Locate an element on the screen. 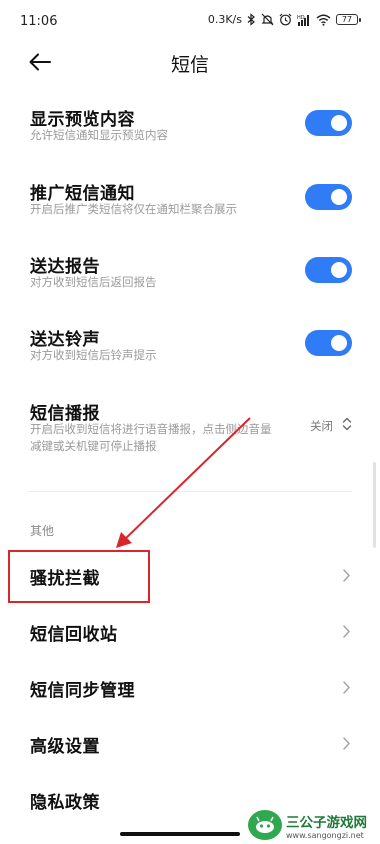 The width and height of the screenshot is (380, 844). setting-delivery-report: 送达报告 对方收到短信后返回报告 is located at coordinates (190, 275).